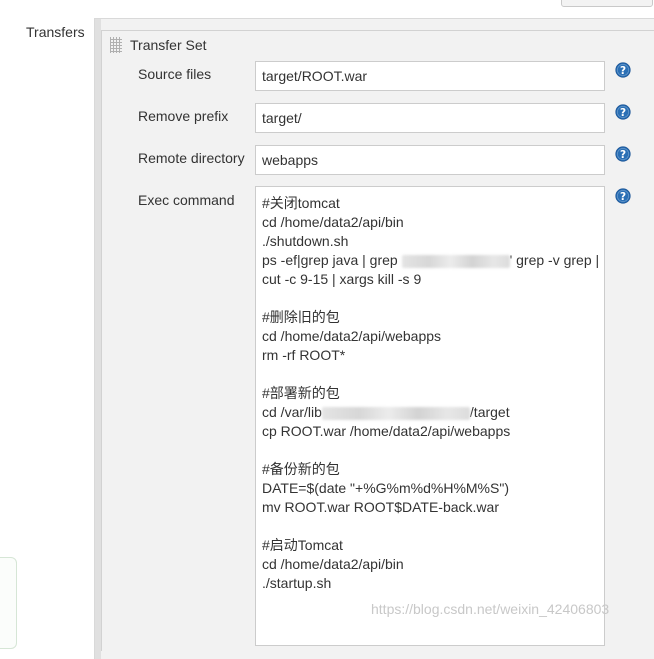  Describe the element at coordinates (489, 412) in the screenshot. I see `code-segment: /target` at that location.